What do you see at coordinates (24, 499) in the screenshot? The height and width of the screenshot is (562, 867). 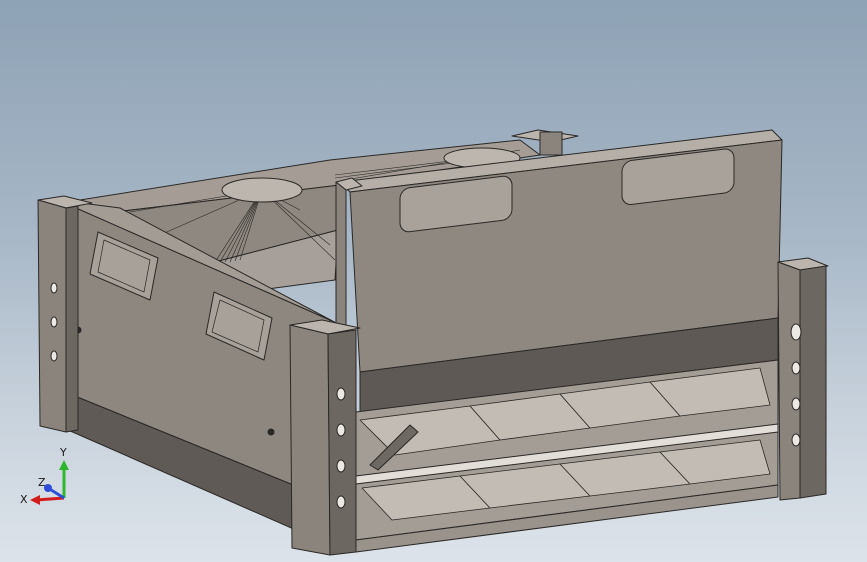 I see `triad-x-label: X` at bounding box center [24, 499].